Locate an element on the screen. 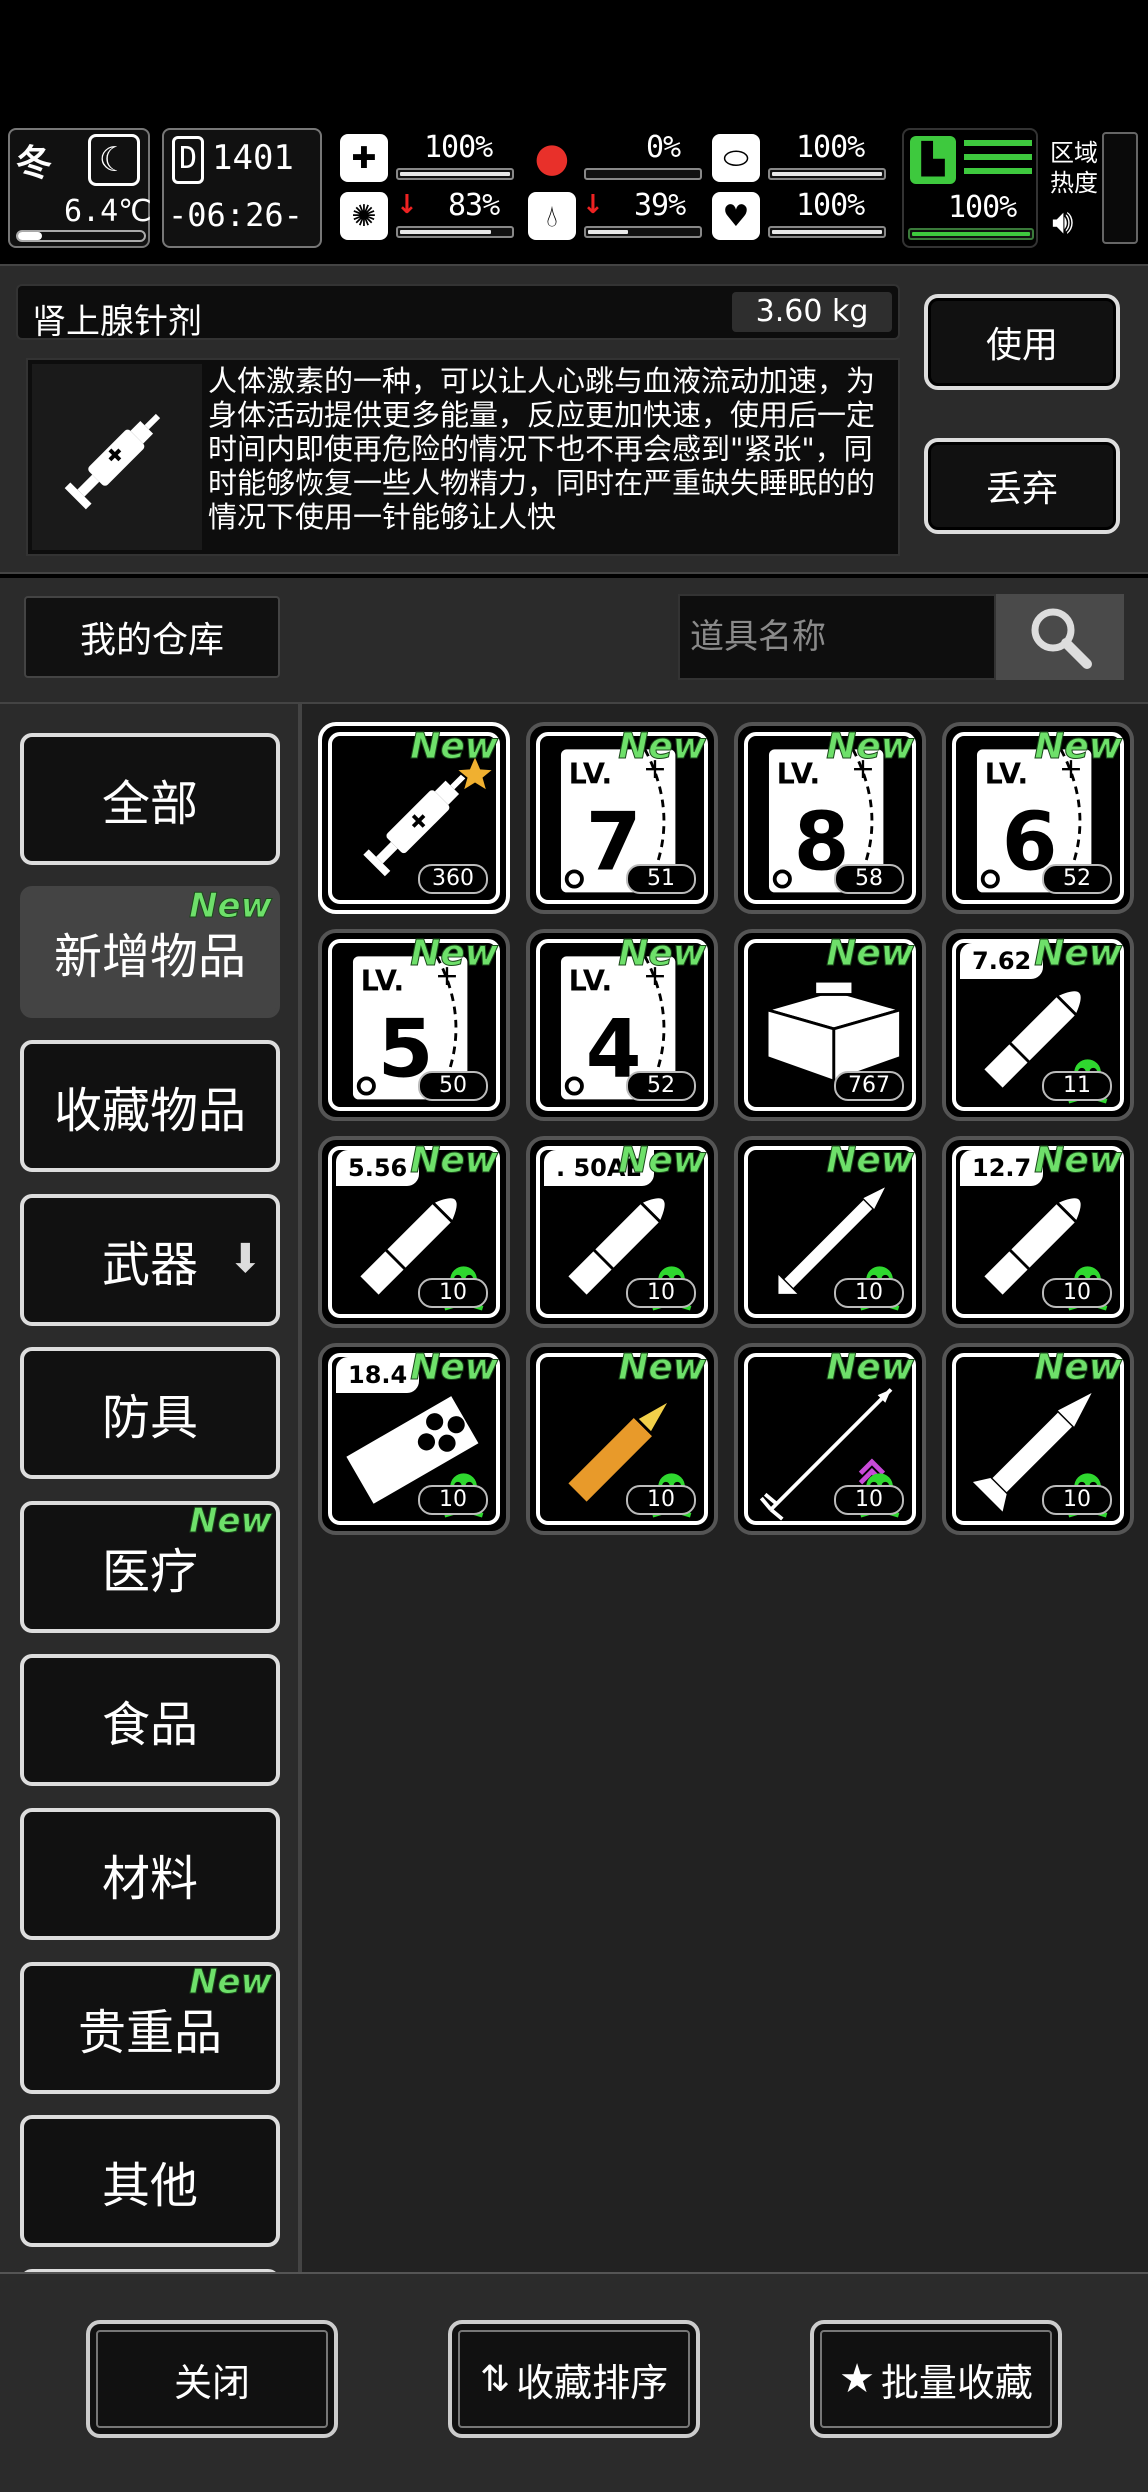 The height and width of the screenshot is (2492, 1148). expand-arrow-icon: ⬇ is located at coordinates (245, 1258).